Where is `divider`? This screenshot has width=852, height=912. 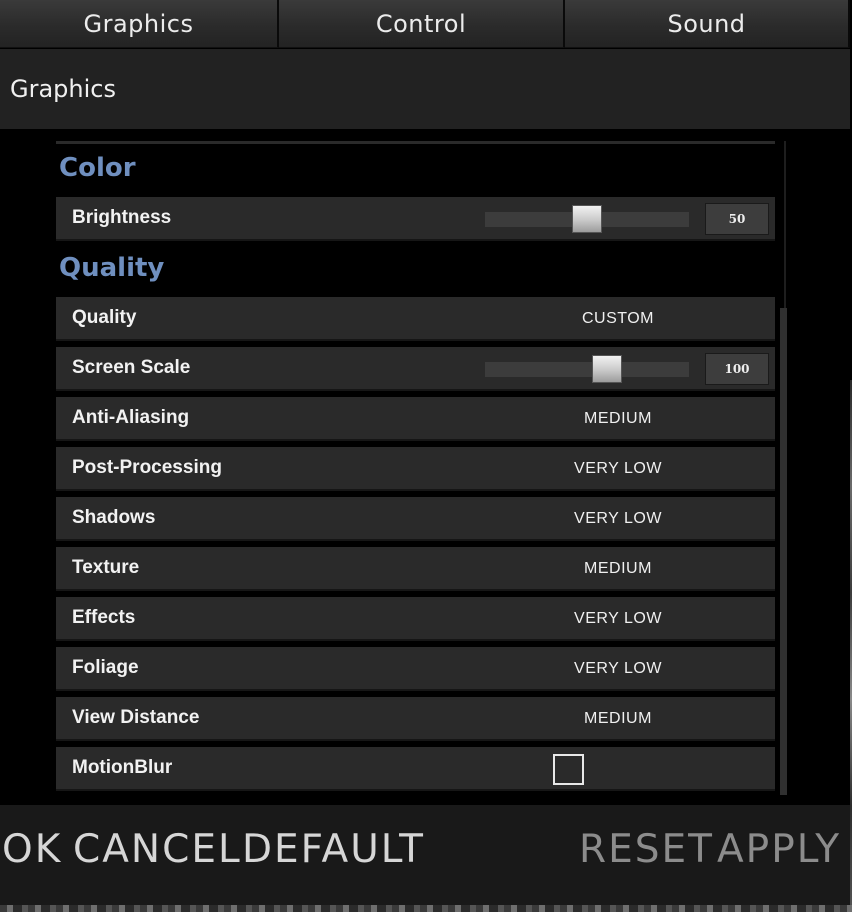
divider is located at coordinates (415, 142).